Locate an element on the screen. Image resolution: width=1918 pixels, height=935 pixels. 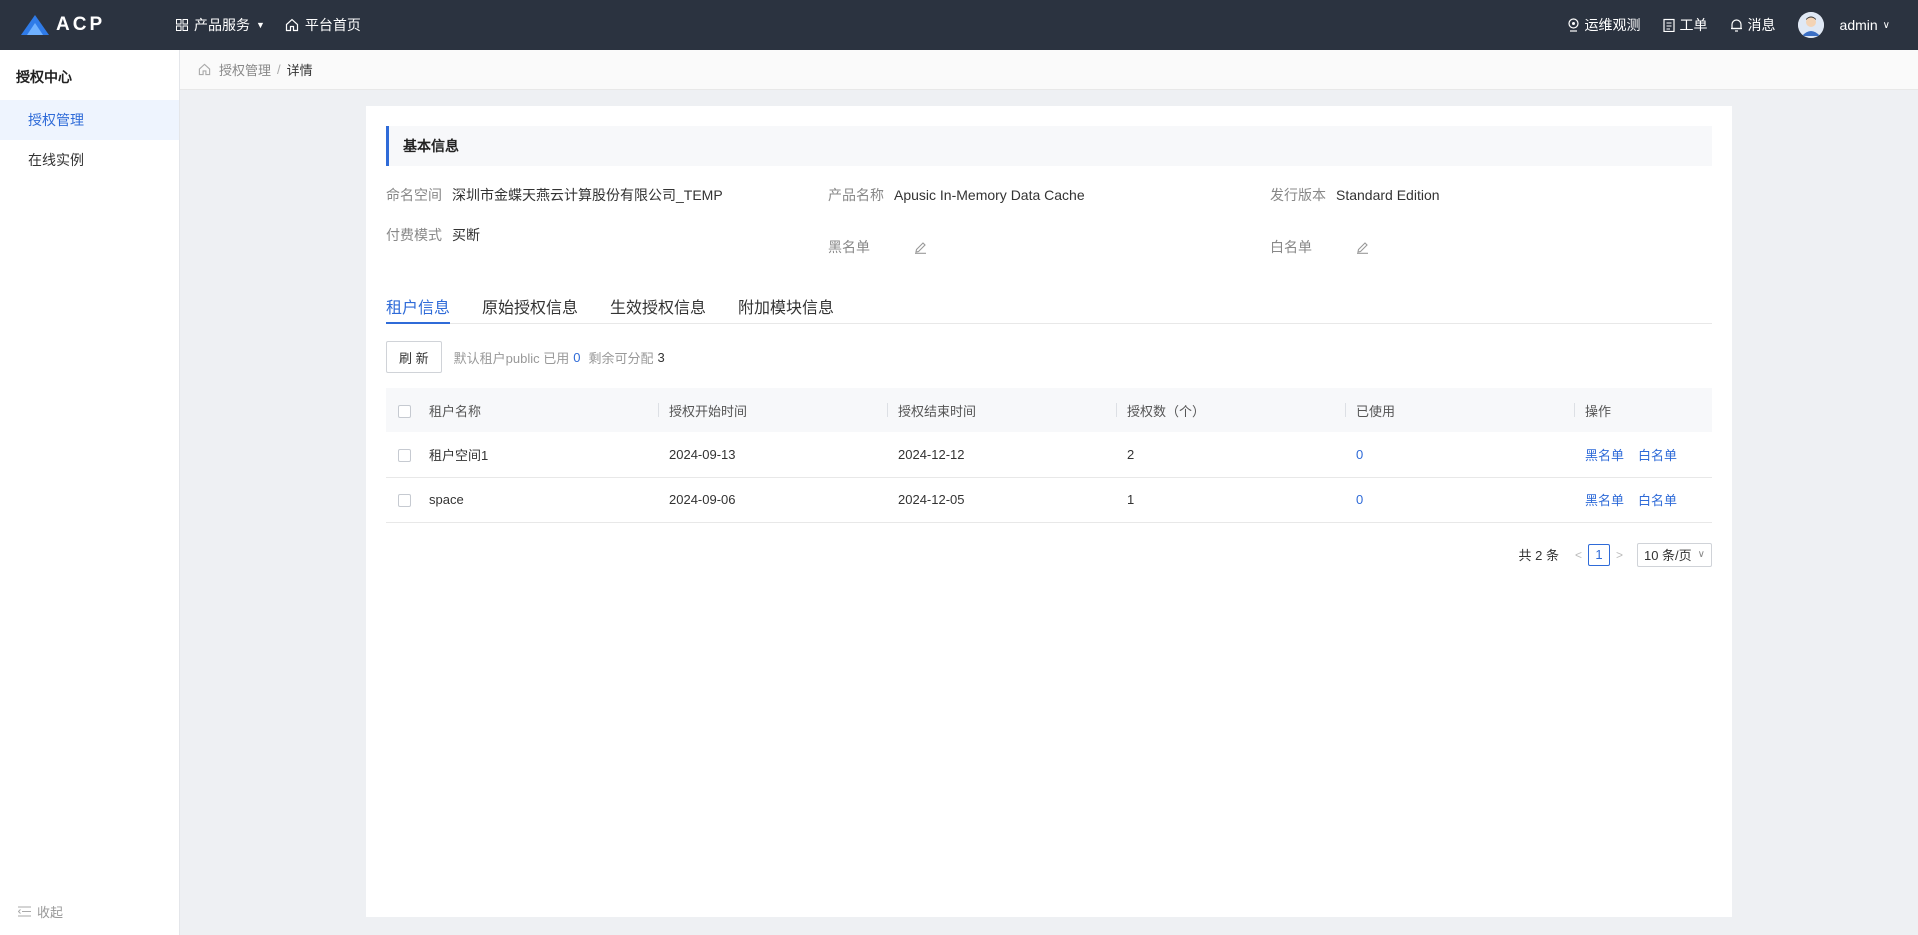
tab-tenant-info: 租户信息 is located at coordinates (418, 304).